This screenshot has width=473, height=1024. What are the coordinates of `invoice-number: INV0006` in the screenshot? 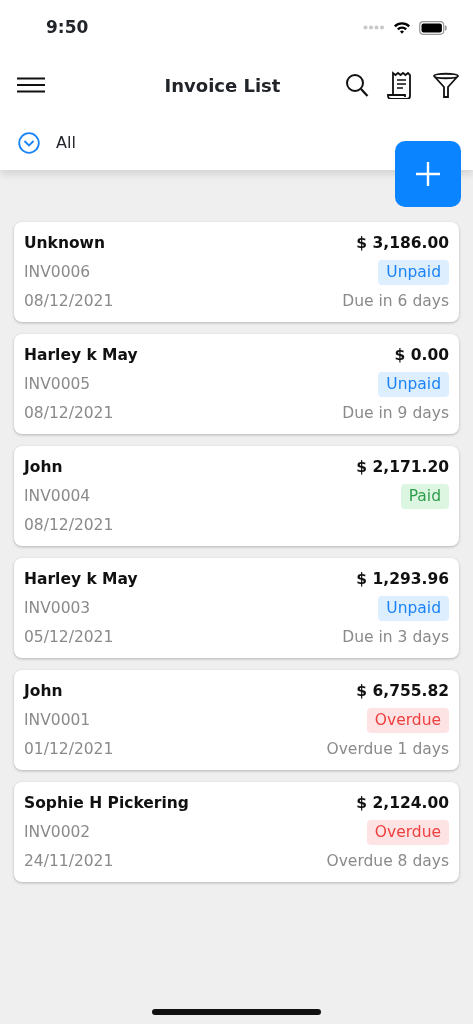 It's located at (57, 272).